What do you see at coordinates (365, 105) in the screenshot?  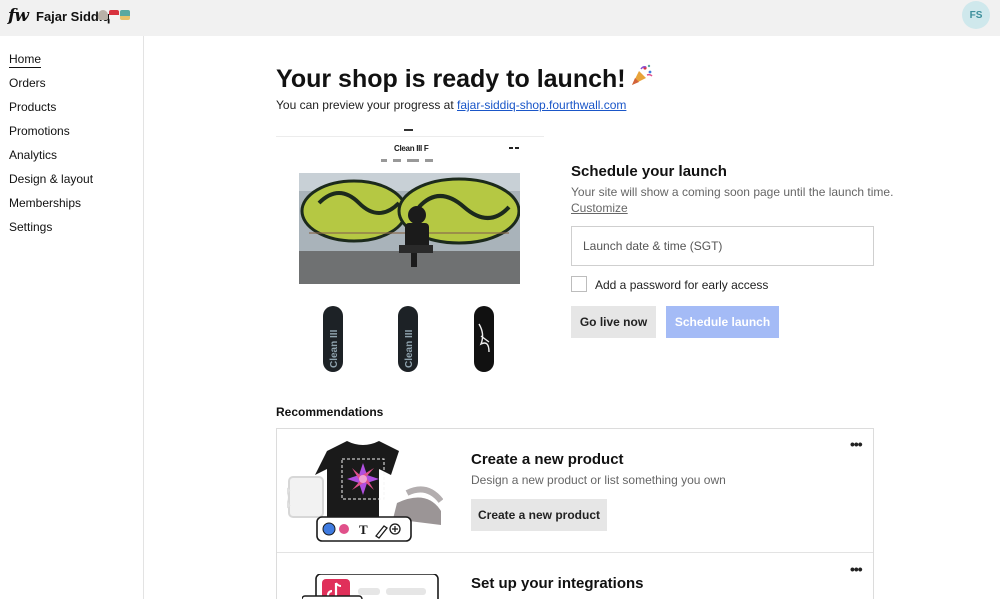 I see `subtitle-text: You can preview your progress at` at bounding box center [365, 105].